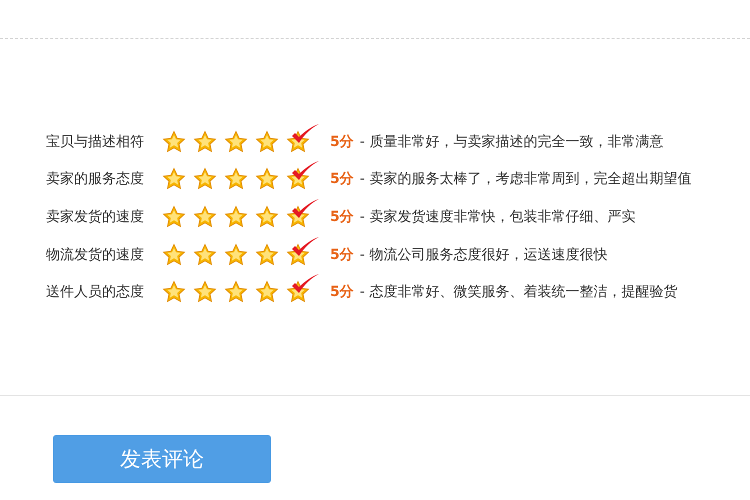  What do you see at coordinates (95, 292) in the screenshot?
I see `rating-label: 送件人员的态度` at bounding box center [95, 292].